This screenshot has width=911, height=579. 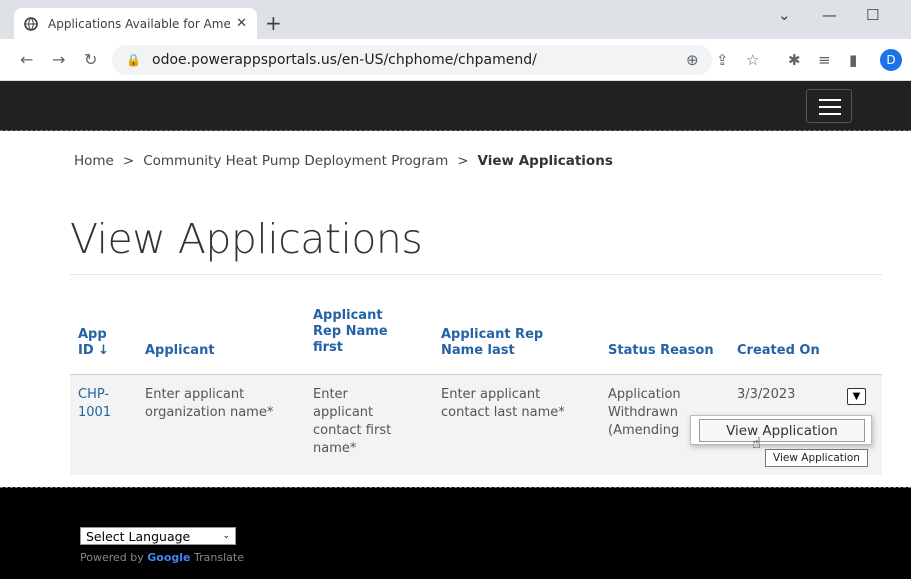 I want to click on cell-line: CHP-, so click(x=94, y=394).